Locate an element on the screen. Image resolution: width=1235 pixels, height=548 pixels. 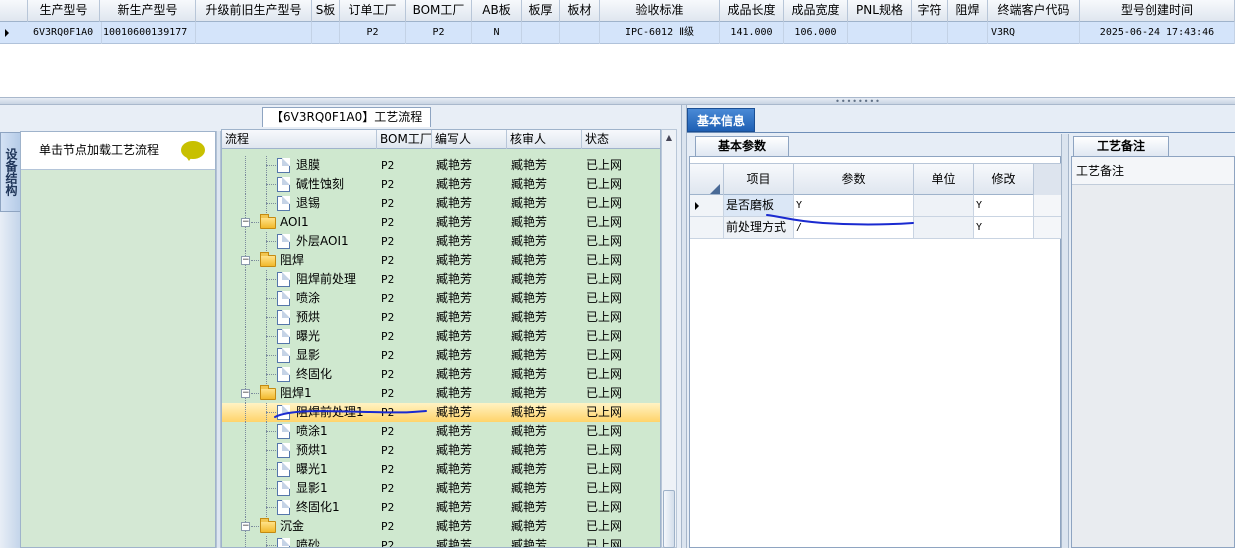
tree-step-row: 喷砂 P2 臧艳芳 臧艳芳 已上网 is located at coordinates (441, 541).